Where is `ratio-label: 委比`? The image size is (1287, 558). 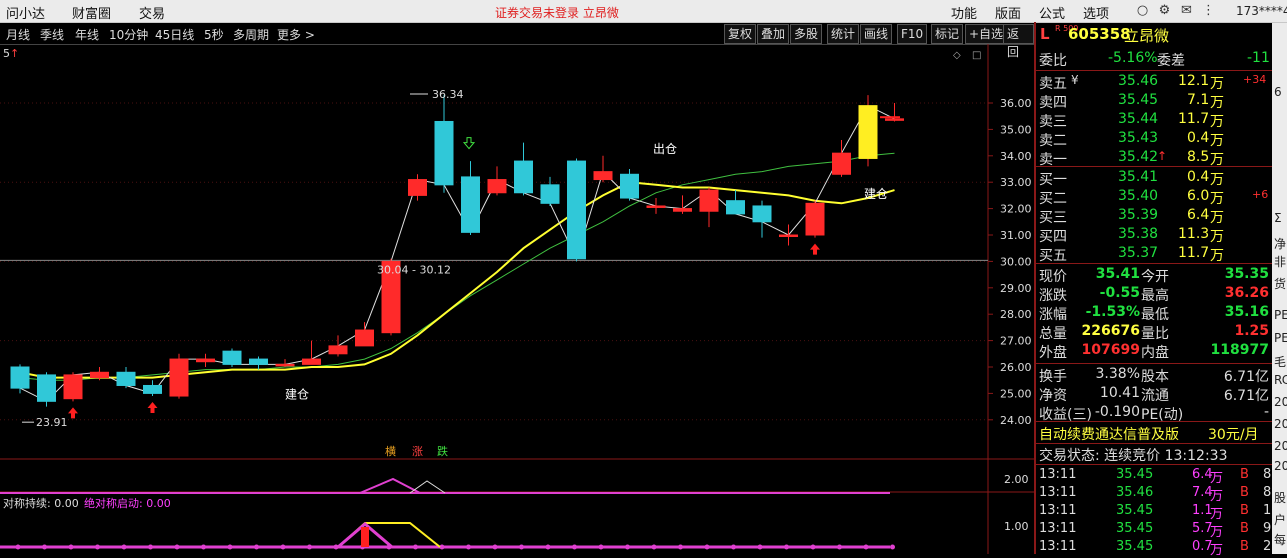
ratio-label: 委比 is located at coordinates (1053, 61).